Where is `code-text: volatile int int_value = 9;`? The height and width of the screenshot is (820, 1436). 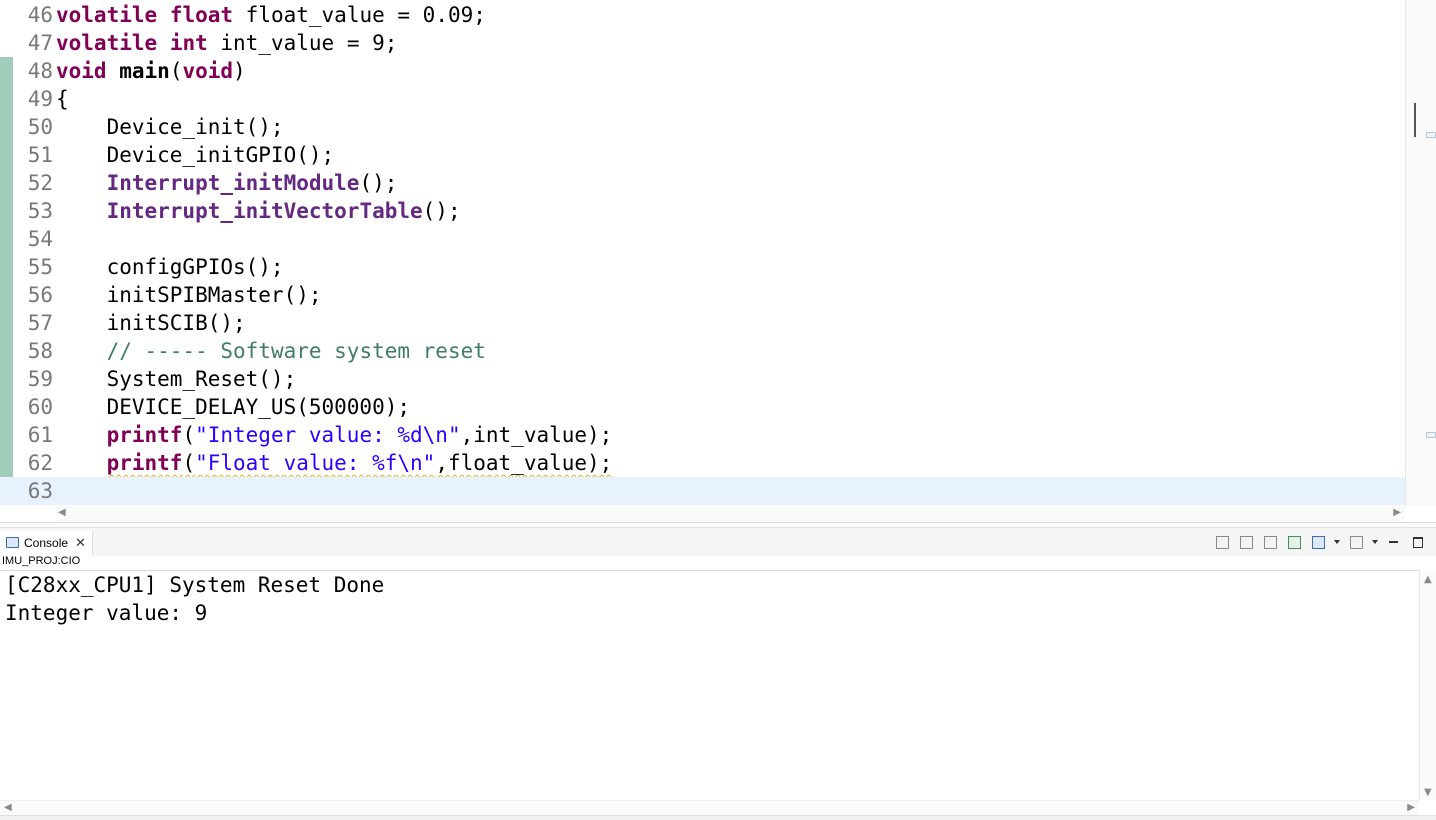
code-text: volatile int int_value = 9; is located at coordinates (226, 43).